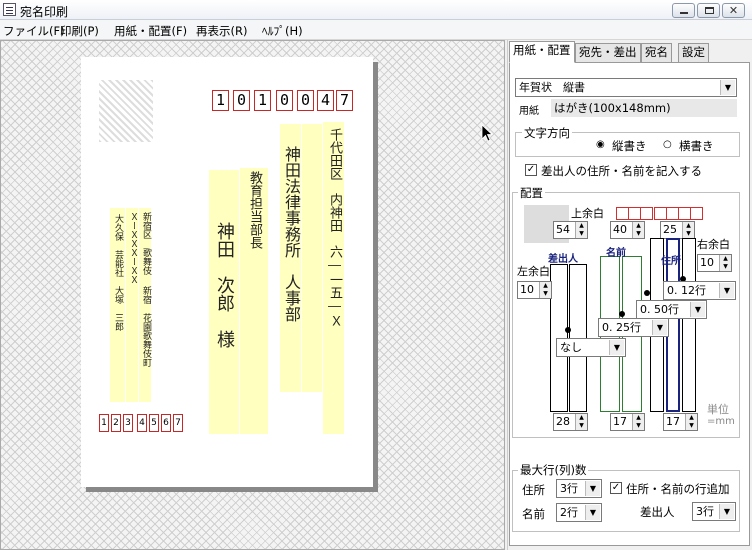 This screenshot has height=550, width=752. What do you see at coordinates (128, 423) in the screenshot?
I see `sender-zip-digit: 3` at bounding box center [128, 423].